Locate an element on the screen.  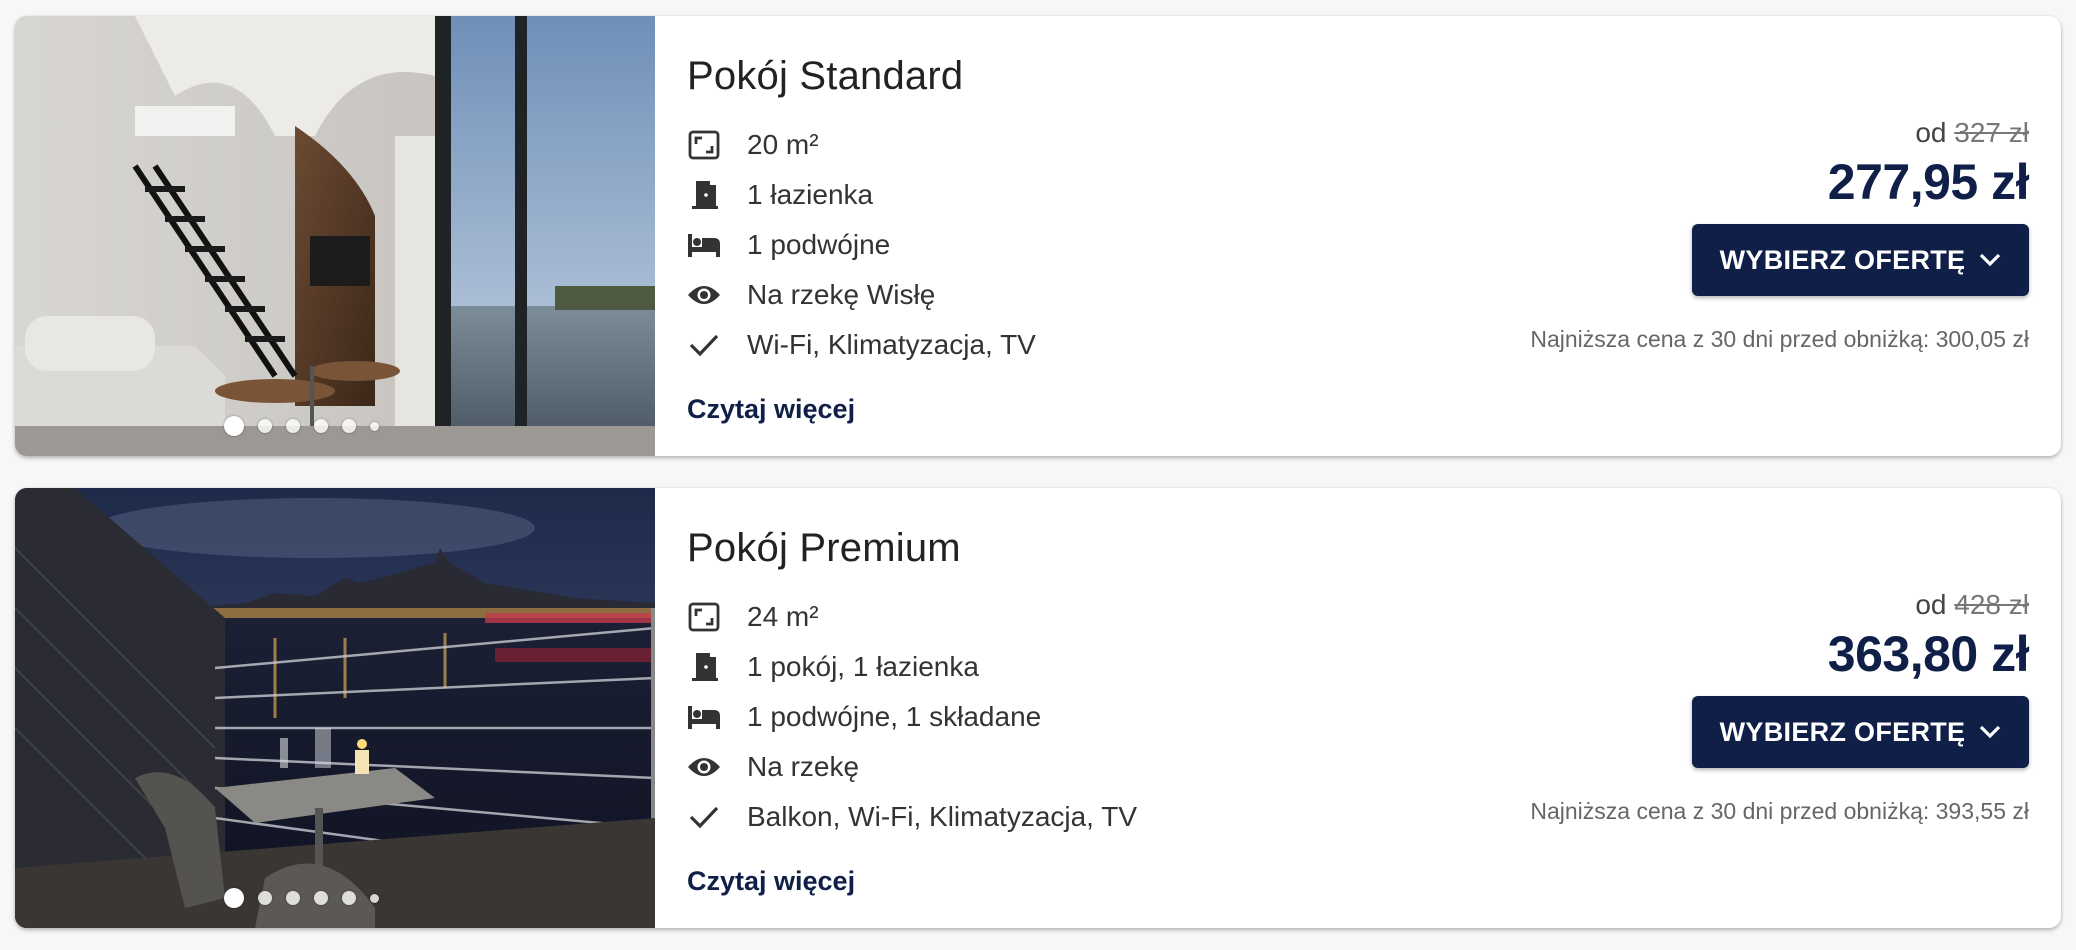
feature-rooms: 1 pokój, 1 łazienka is located at coordinates (1037, 667).